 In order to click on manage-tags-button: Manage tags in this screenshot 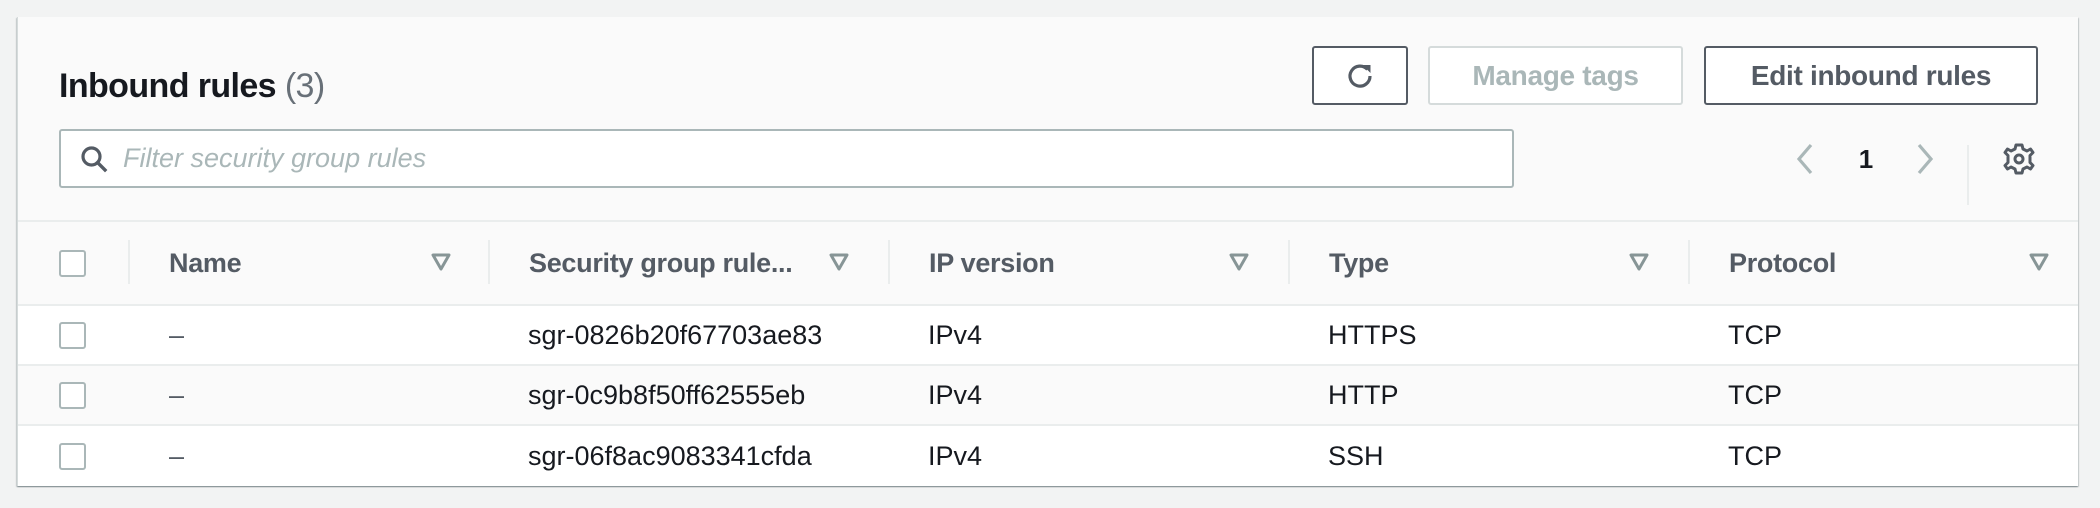, I will do `click(1555, 75)`.